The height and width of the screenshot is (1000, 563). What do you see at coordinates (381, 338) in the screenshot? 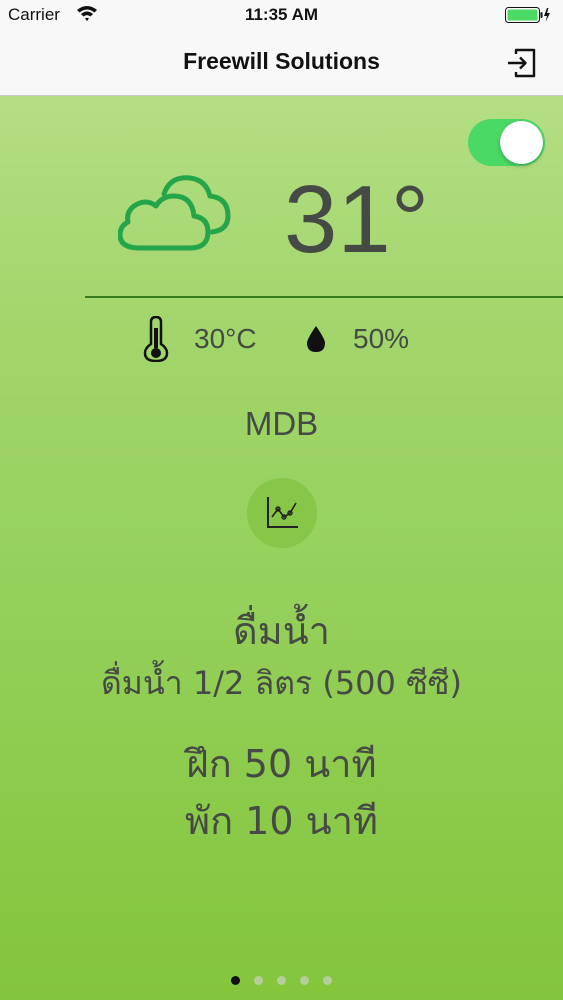
I see `humidity-value: 50%` at bounding box center [381, 338].